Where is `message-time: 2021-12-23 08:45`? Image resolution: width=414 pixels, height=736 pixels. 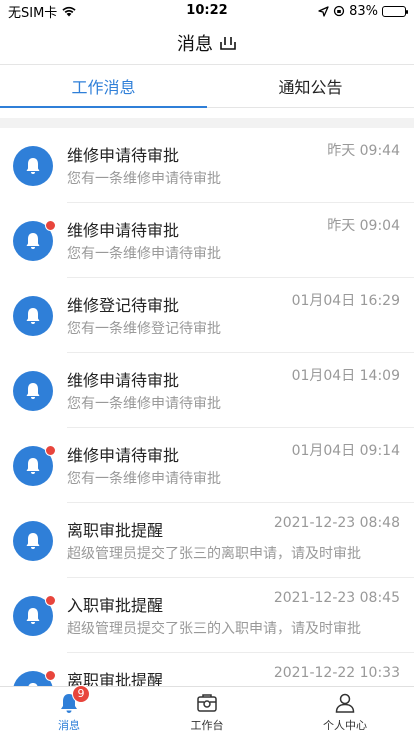 message-time: 2021-12-23 08:45 is located at coordinates (336, 598).